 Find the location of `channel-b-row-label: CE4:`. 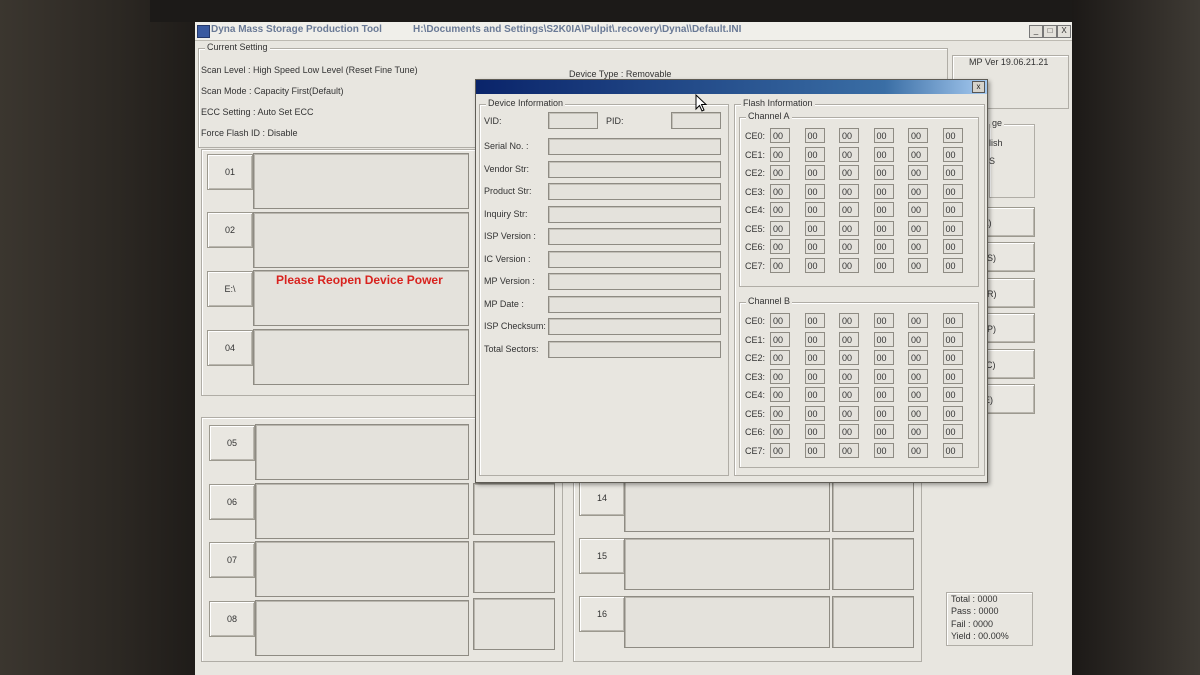

channel-b-row-label: CE4: is located at coordinates (755, 395).